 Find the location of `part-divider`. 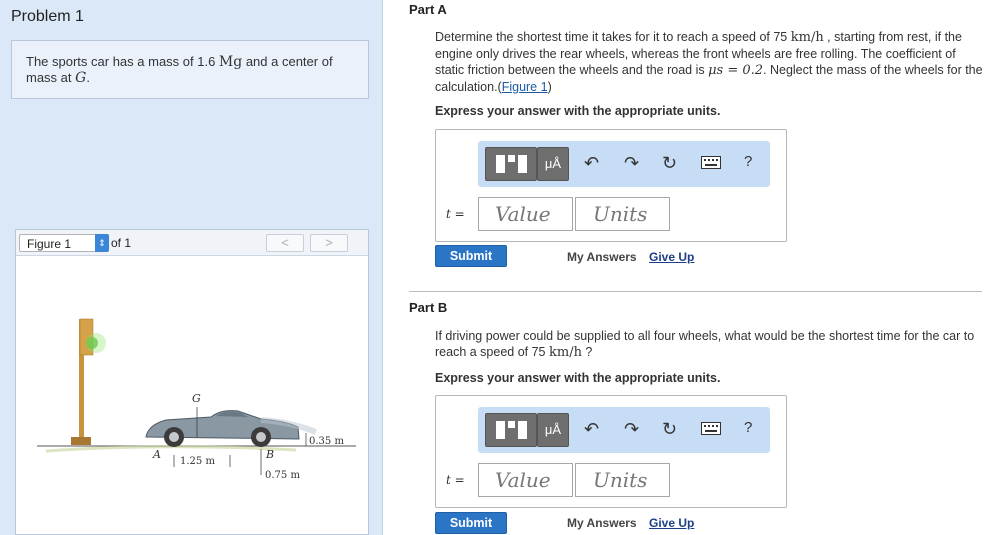

part-divider is located at coordinates (695, 291).